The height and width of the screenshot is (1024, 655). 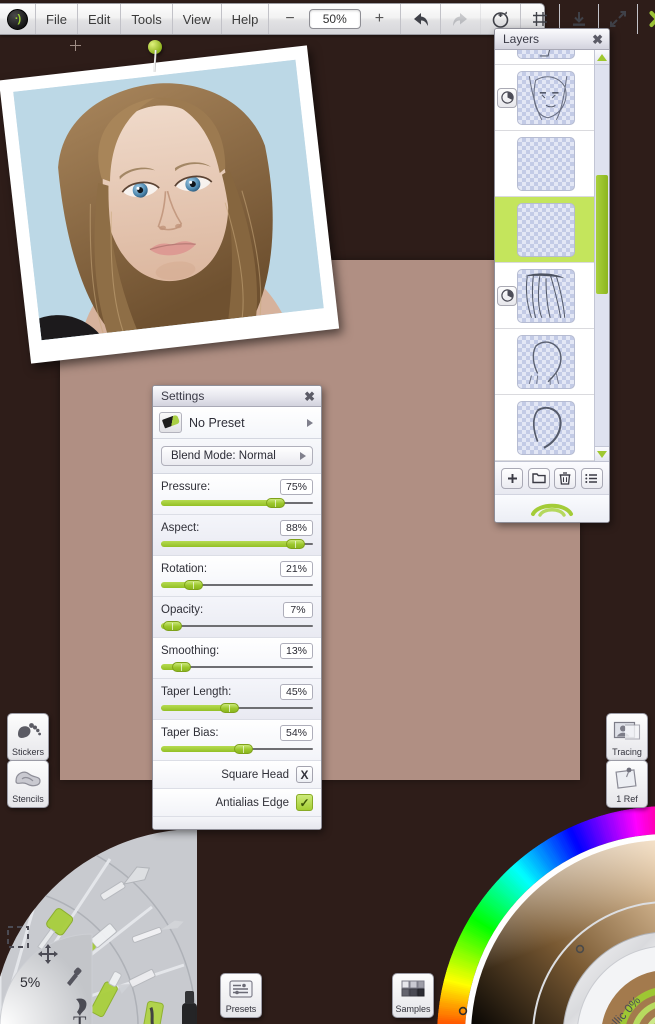 What do you see at coordinates (296, 528) in the screenshot?
I see `slider-value: 88%` at bounding box center [296, 528].